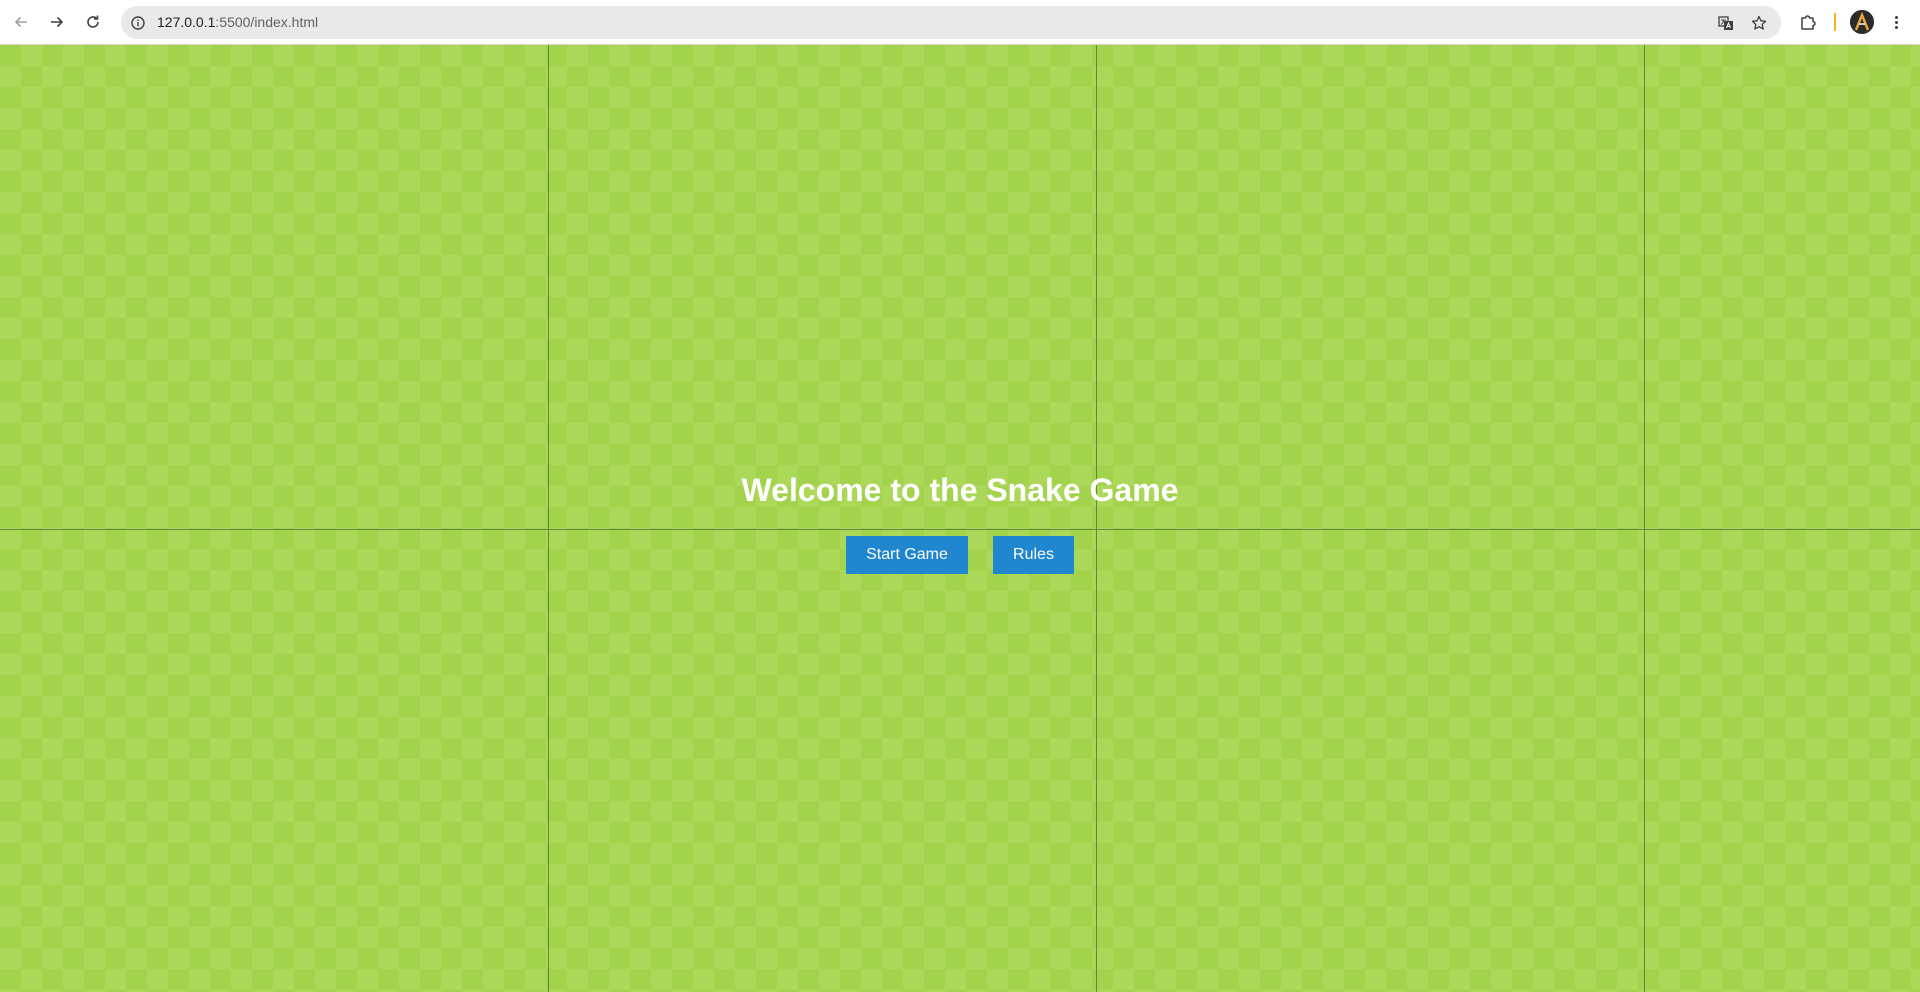  I want to click on translate-button, so click(1725, 22).